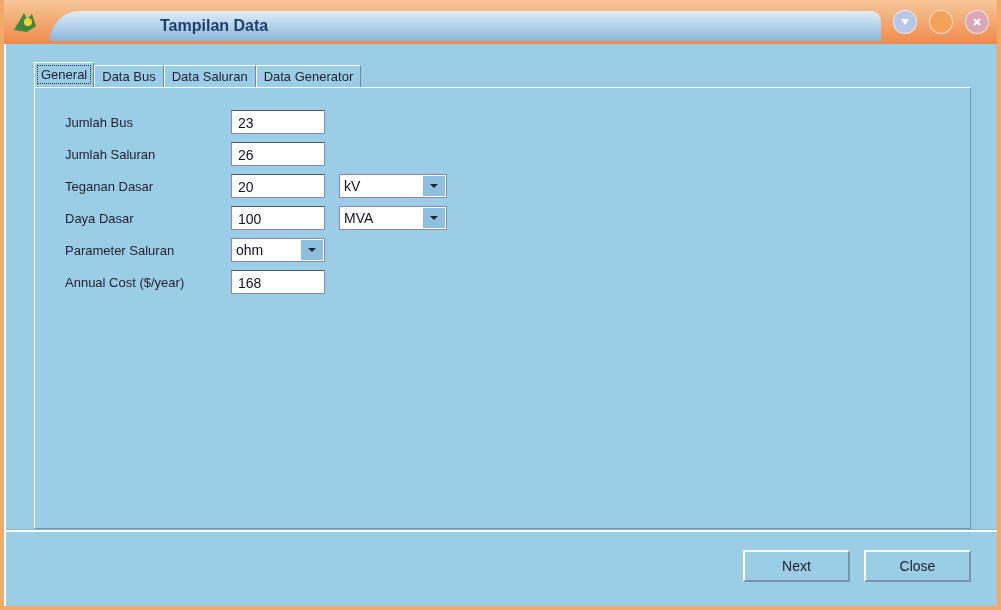  I want to click on field-label: Parameter Saluran, so click(120, 250).